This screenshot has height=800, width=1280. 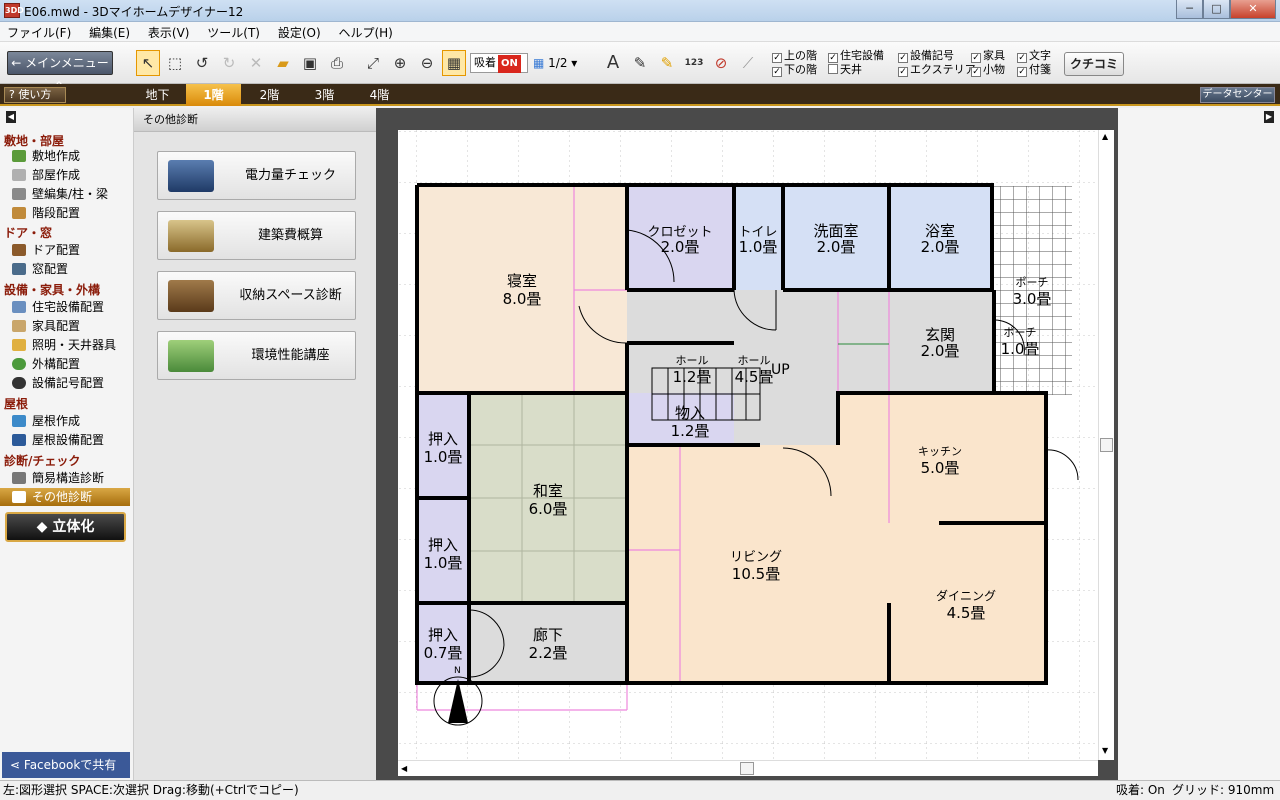 I want to click on eco-house-icon, so click(x=191, y=356).